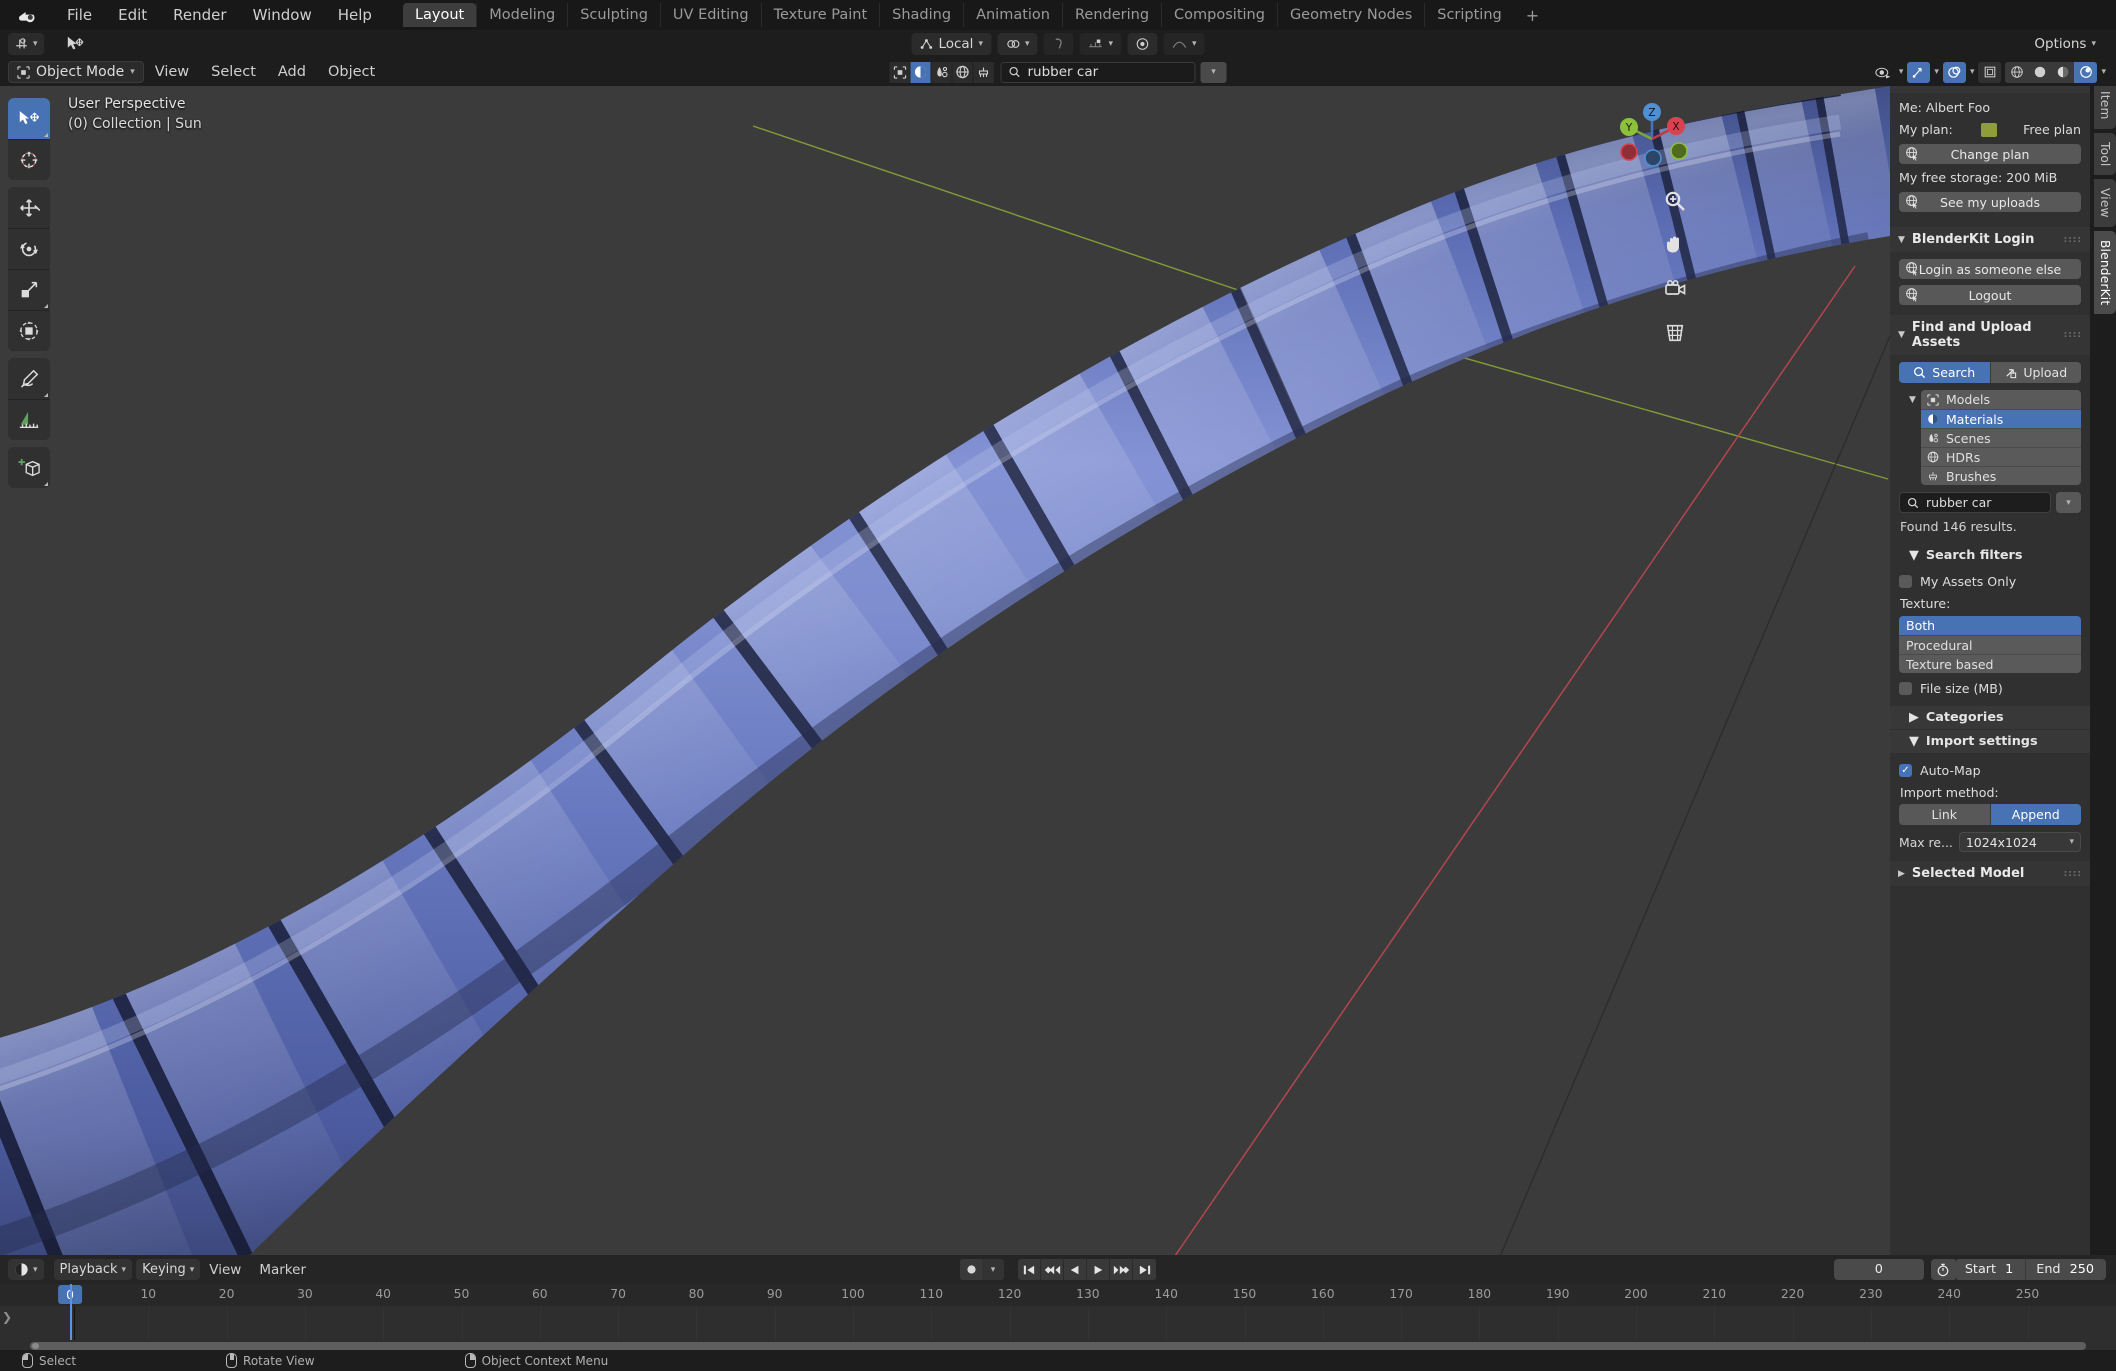  Describe the element at coordinates (1990, 688) in the screenshot. I see `file-size-checkbox: File size (MB)` at that location.